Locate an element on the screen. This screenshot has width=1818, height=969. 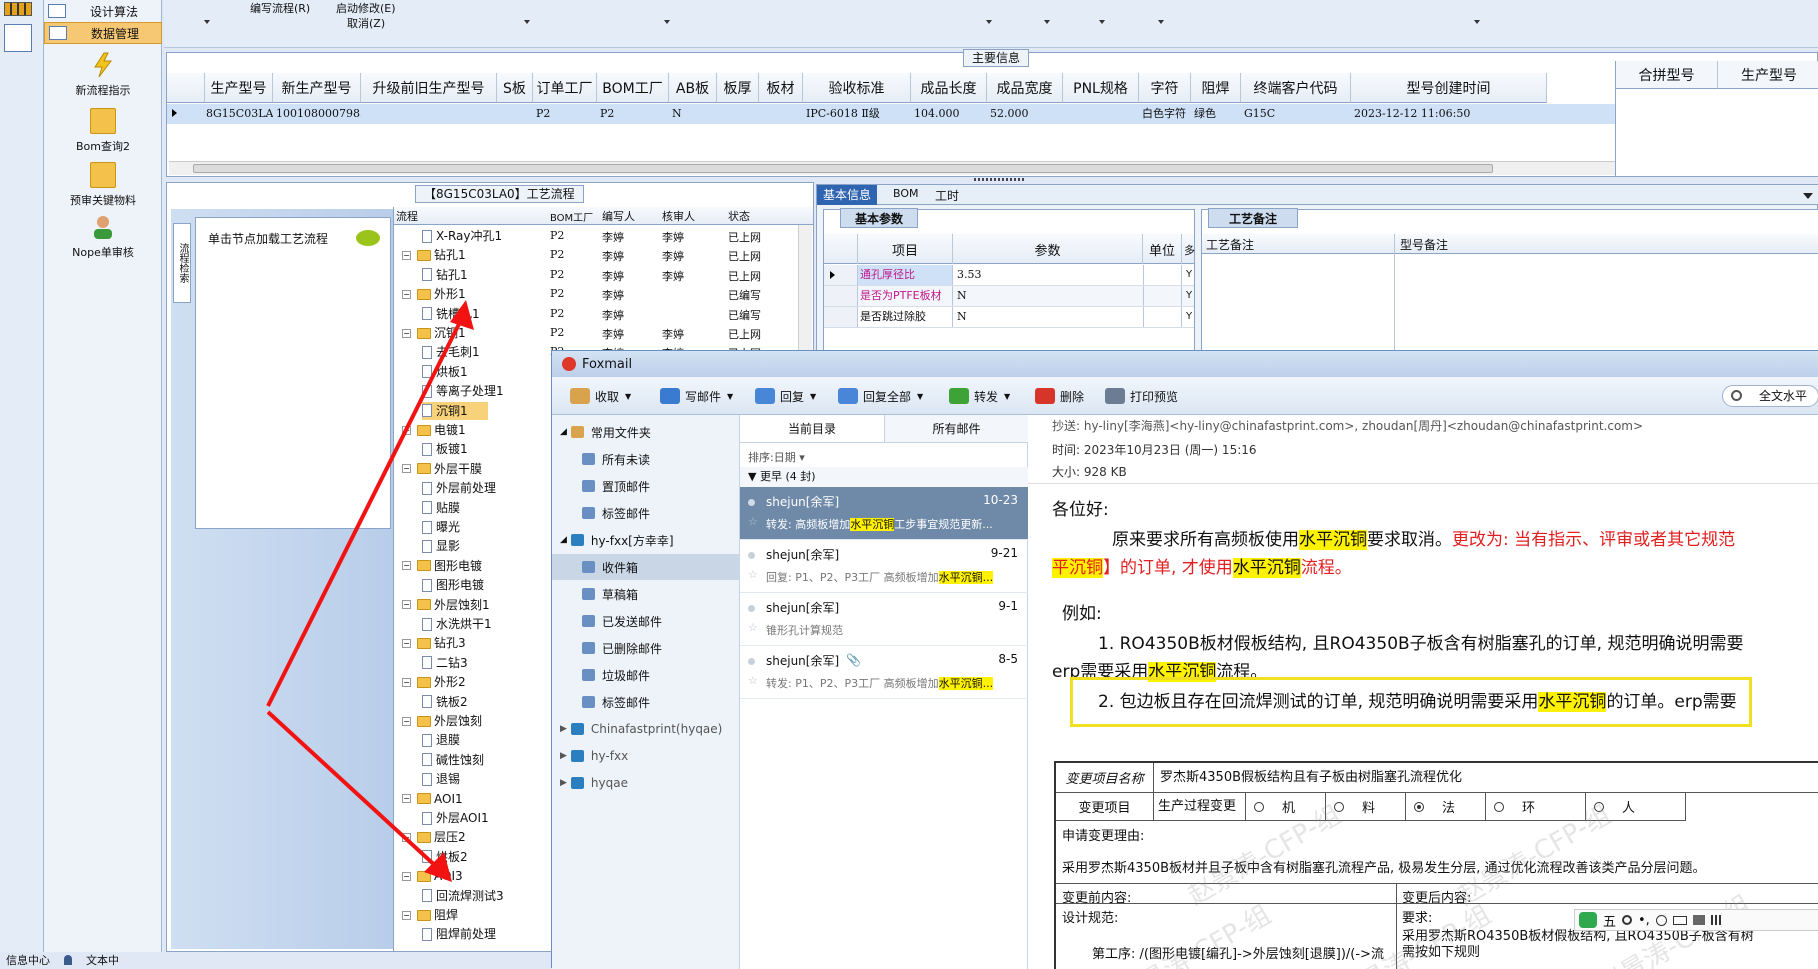
menu-edit-process: 编写流程(R) is located at coordinates (280, 8).